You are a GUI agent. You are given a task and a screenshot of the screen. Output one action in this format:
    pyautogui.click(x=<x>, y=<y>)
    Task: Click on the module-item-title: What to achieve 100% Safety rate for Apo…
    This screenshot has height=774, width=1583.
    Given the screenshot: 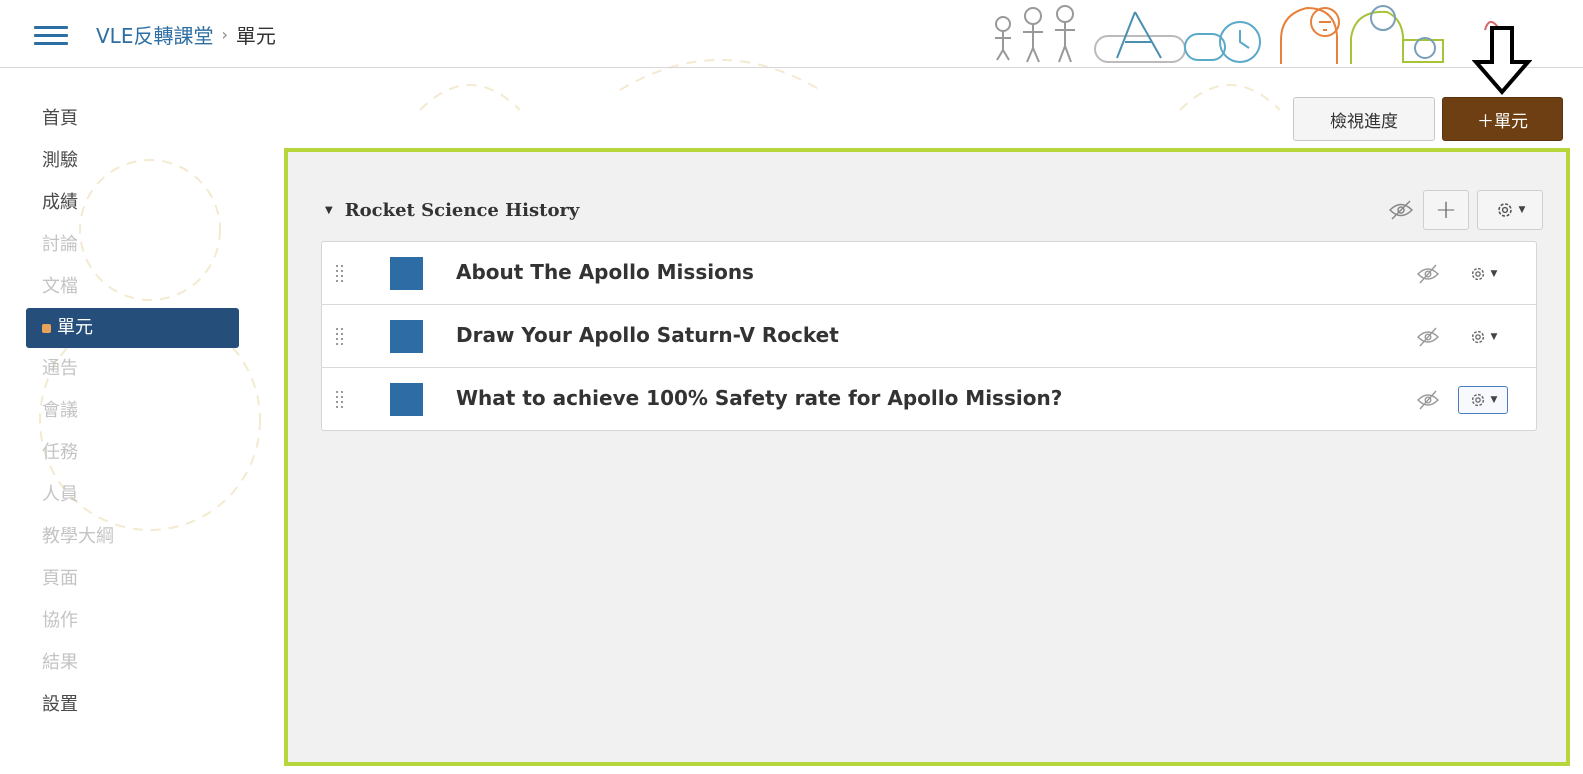 What is the action you would take?
    pyautogui.click(x=759, y=398)
    